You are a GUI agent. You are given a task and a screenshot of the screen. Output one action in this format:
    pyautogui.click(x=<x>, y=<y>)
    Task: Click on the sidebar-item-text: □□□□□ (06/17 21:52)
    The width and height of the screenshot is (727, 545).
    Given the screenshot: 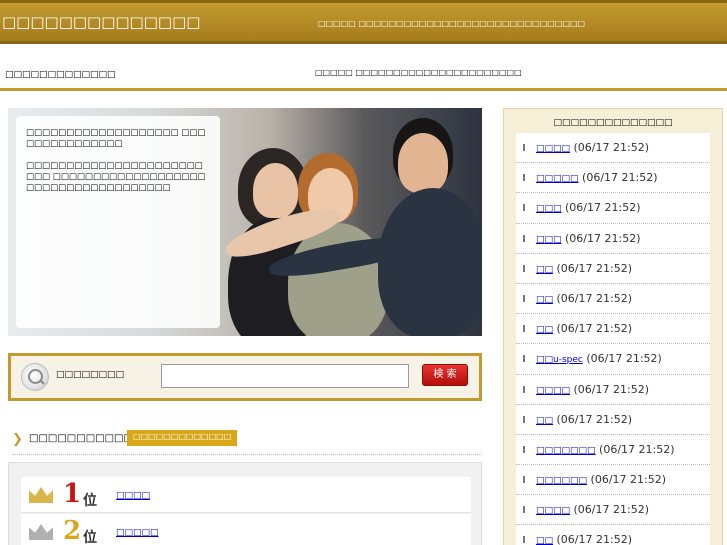 What is the action you would take?
    pyautogui.click(x=597, y=177)
    